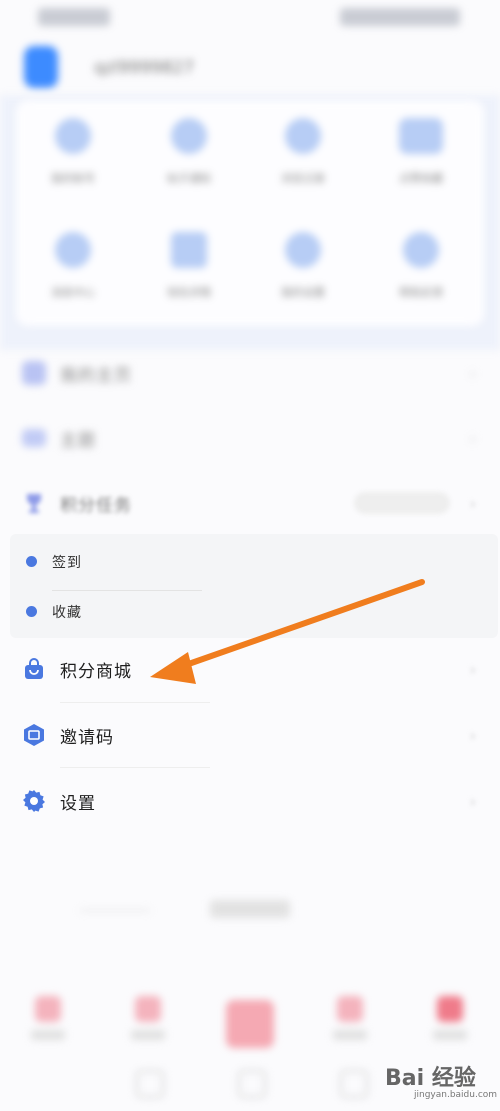 The image size is (500, 1111). What do you see at coordinates (150, 1084) in the screenshot?
I see `menu-nav-icon` at bounding box center [150, 1084].